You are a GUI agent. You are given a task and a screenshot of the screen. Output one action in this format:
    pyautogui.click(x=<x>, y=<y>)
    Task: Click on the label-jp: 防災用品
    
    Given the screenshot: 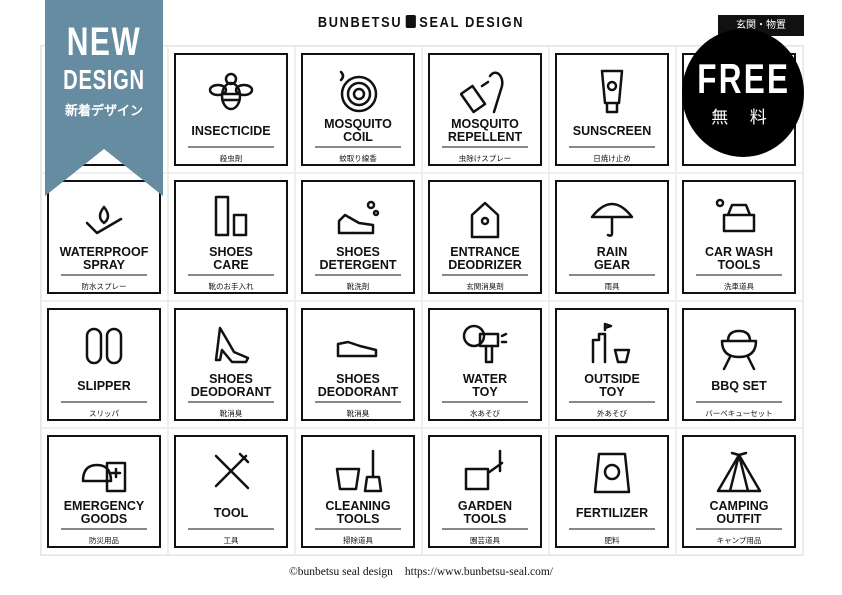 What is the action you would take?
    pyautogui.click(x=104, y=540)
    